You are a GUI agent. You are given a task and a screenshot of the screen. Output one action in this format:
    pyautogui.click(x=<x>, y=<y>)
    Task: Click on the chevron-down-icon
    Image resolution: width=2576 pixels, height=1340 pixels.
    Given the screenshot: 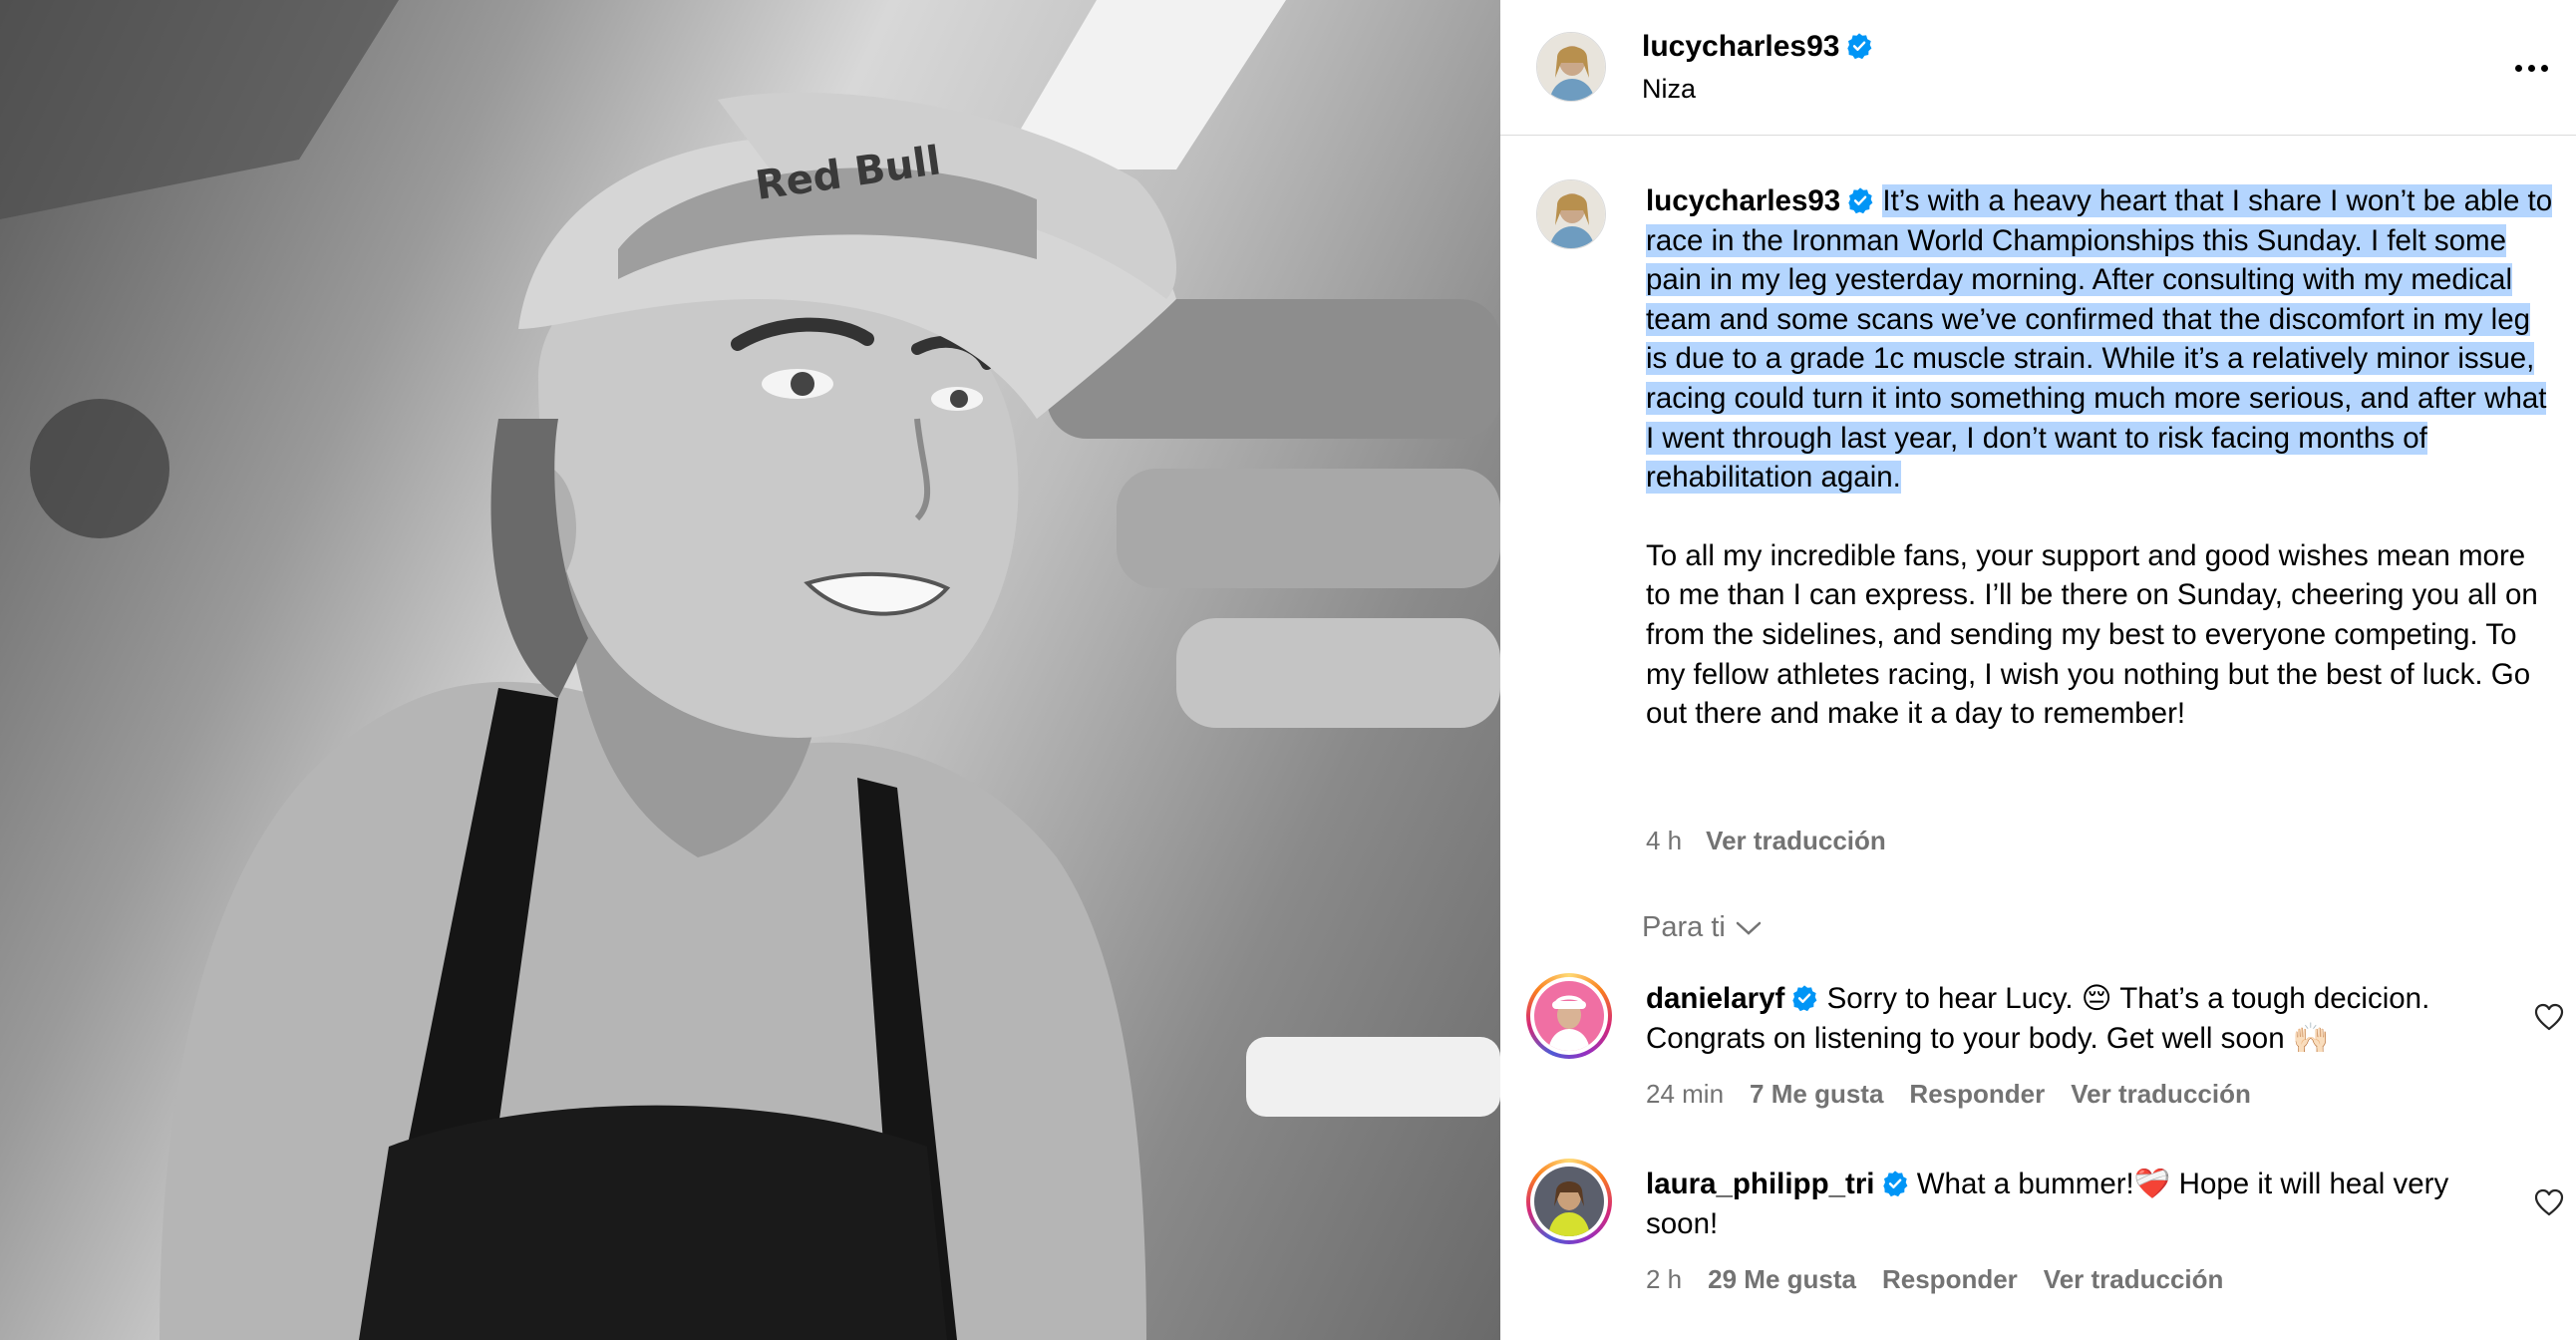 What is the action you would take?
    pyautogui.click(x=1749, y=928)
    